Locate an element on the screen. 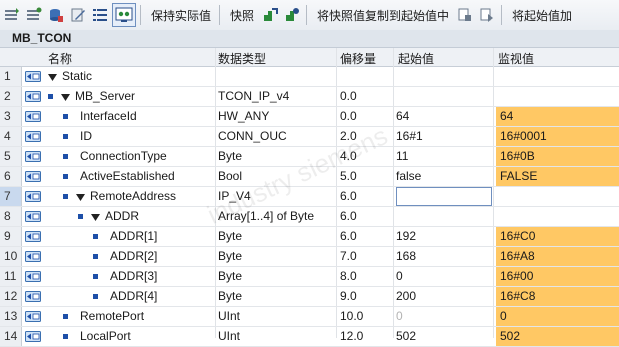 The width and height of the screenshot is (619, 347). insert-row-icon is located at coordinates (12, 15).